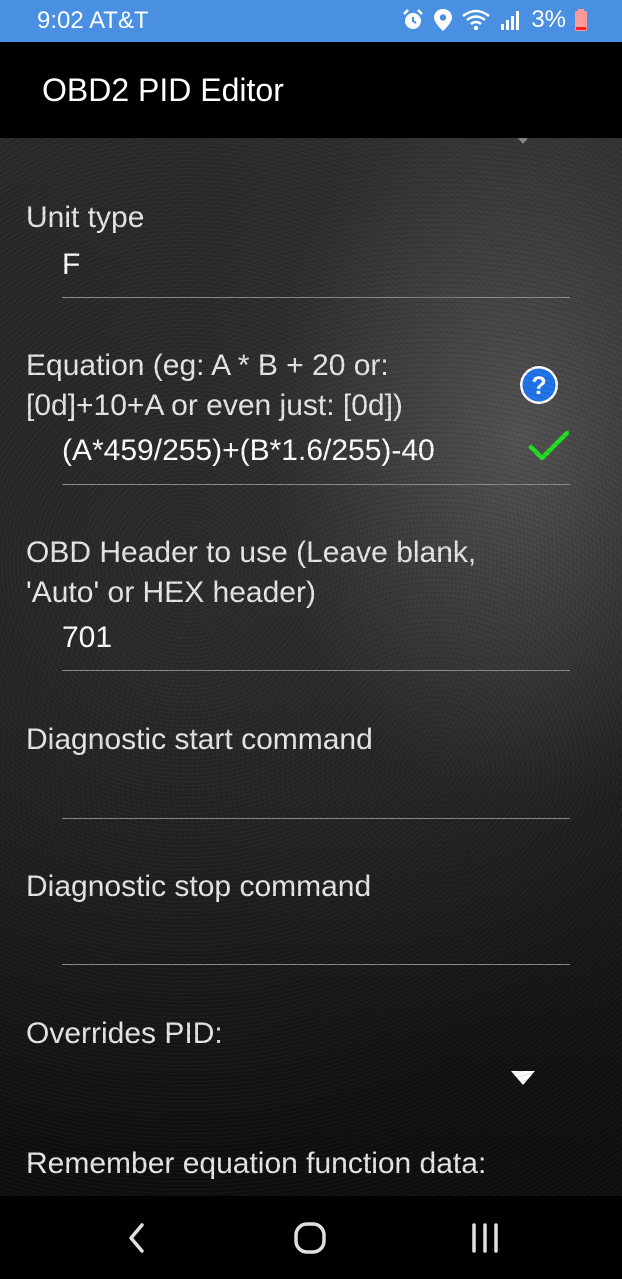 Image resolution: width=622 pixels, height=1279 pixels. Describe the element at coordinates (248, 451) in the screenshot. I see `equation-input: (A*459/255)+(B*1.6/255)-40` at that location.